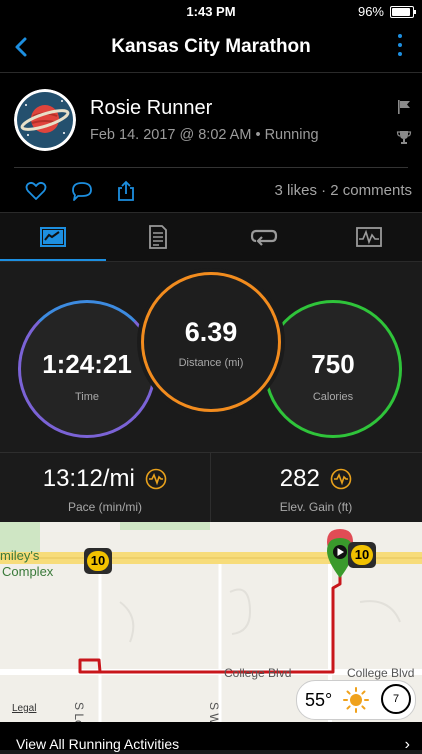 Image resolution: width=422 pixels, height=754 pixels. Describe the element at coordinates (257, 673) in the screenshot. I see `road-label-college-1: College Blvd` at that location.